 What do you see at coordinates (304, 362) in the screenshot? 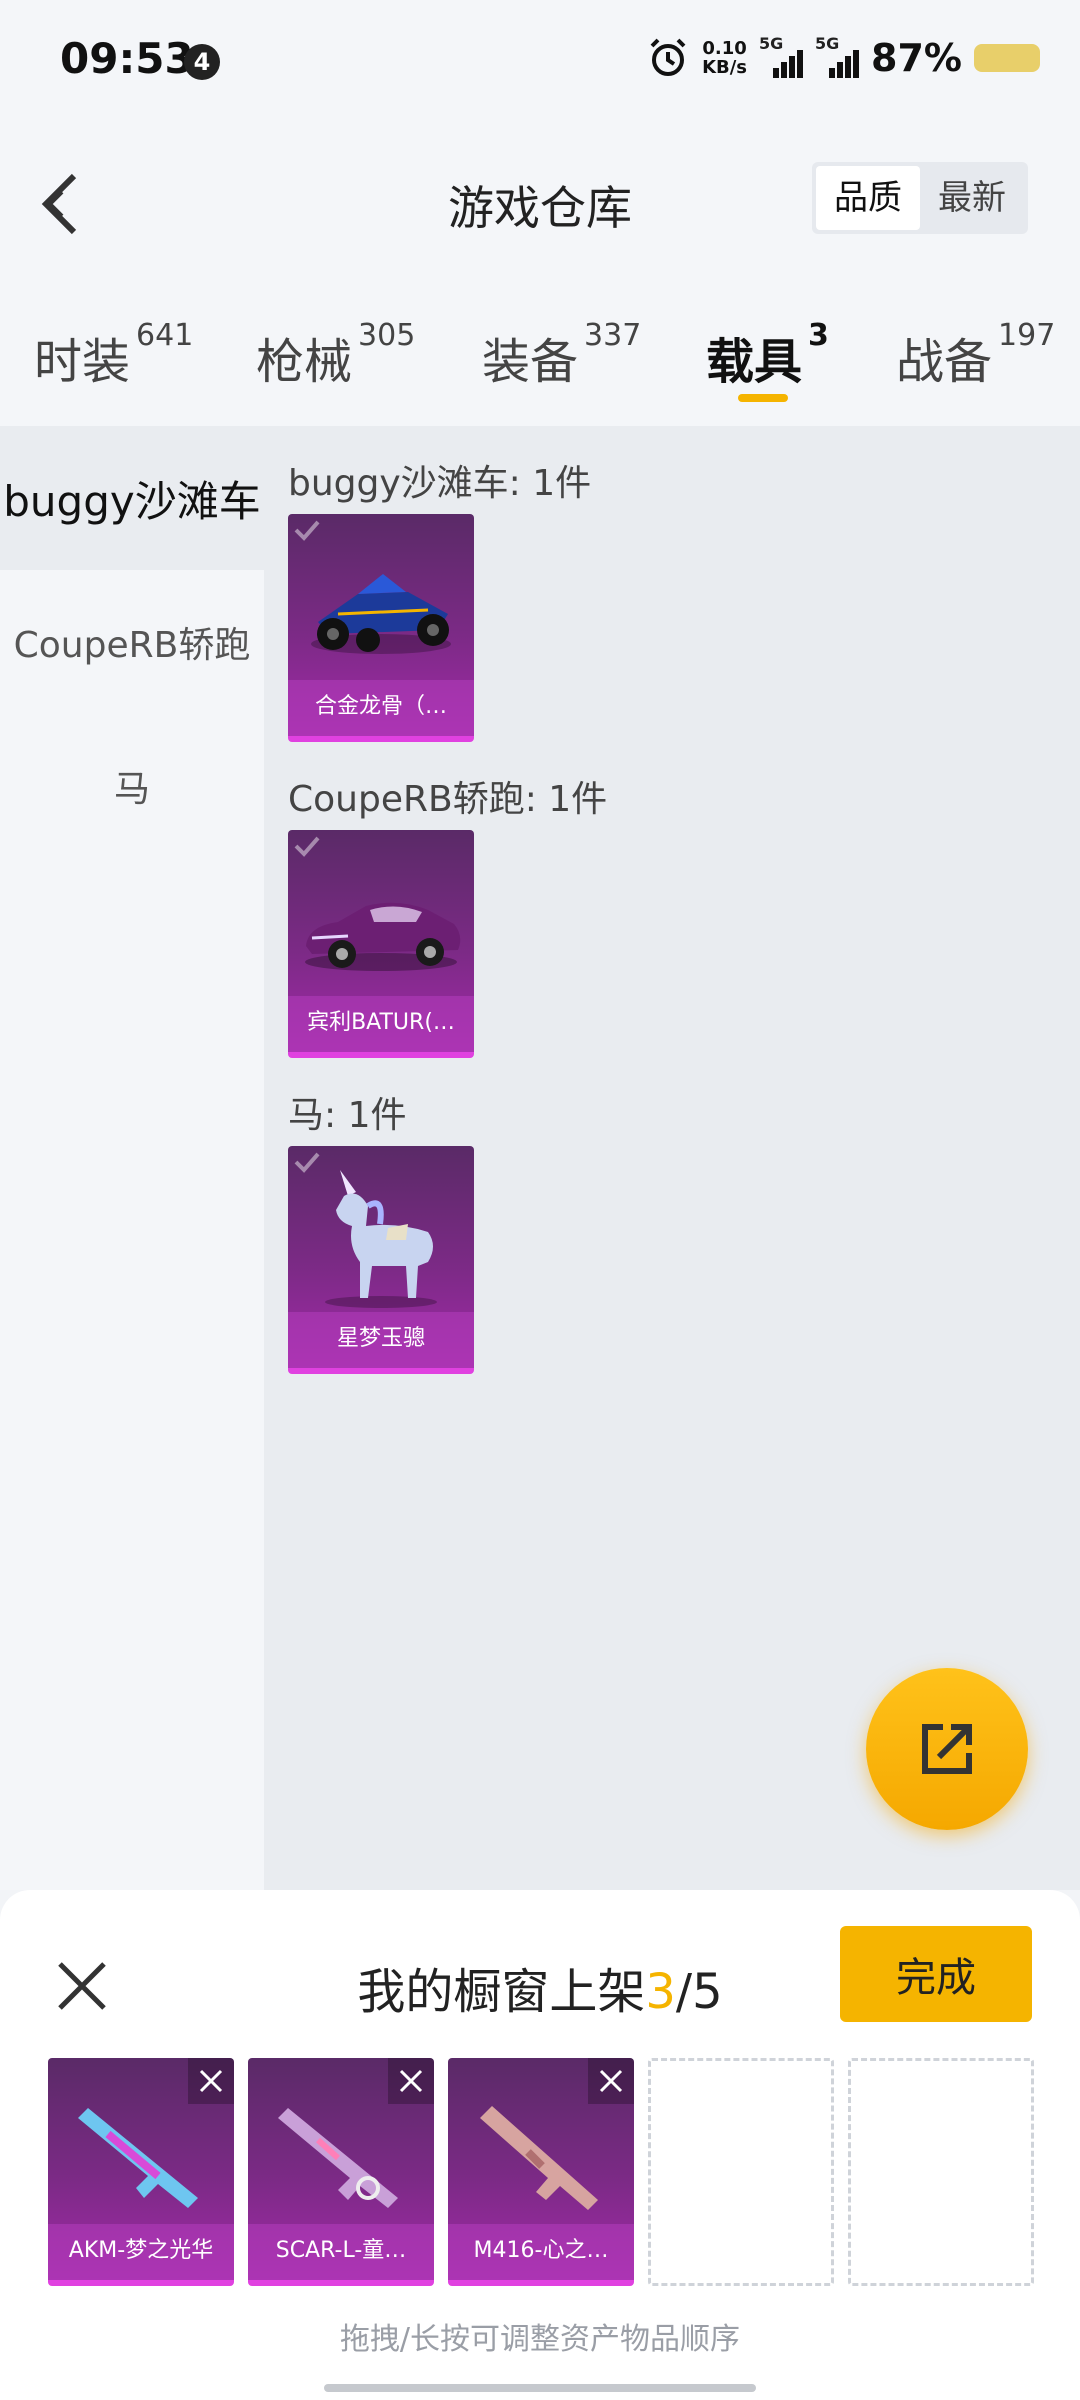
I see `tab-label: 枪械` at bounding box center [304, 362].